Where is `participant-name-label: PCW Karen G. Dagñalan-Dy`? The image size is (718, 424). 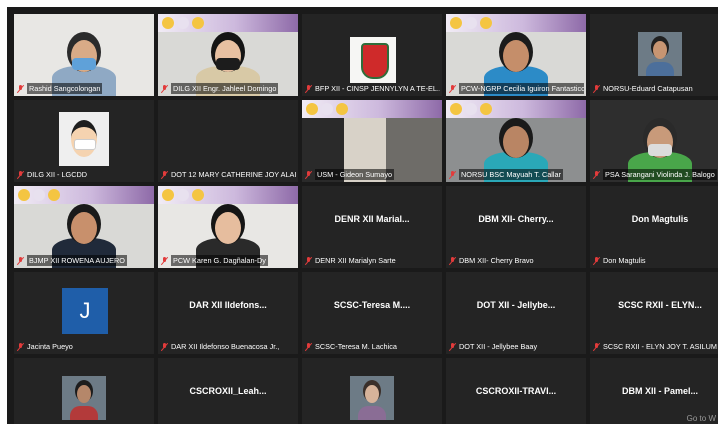 participant-name-label: PCW Karen G. Dagñalan-Dy is located at coordinates (228, 260).